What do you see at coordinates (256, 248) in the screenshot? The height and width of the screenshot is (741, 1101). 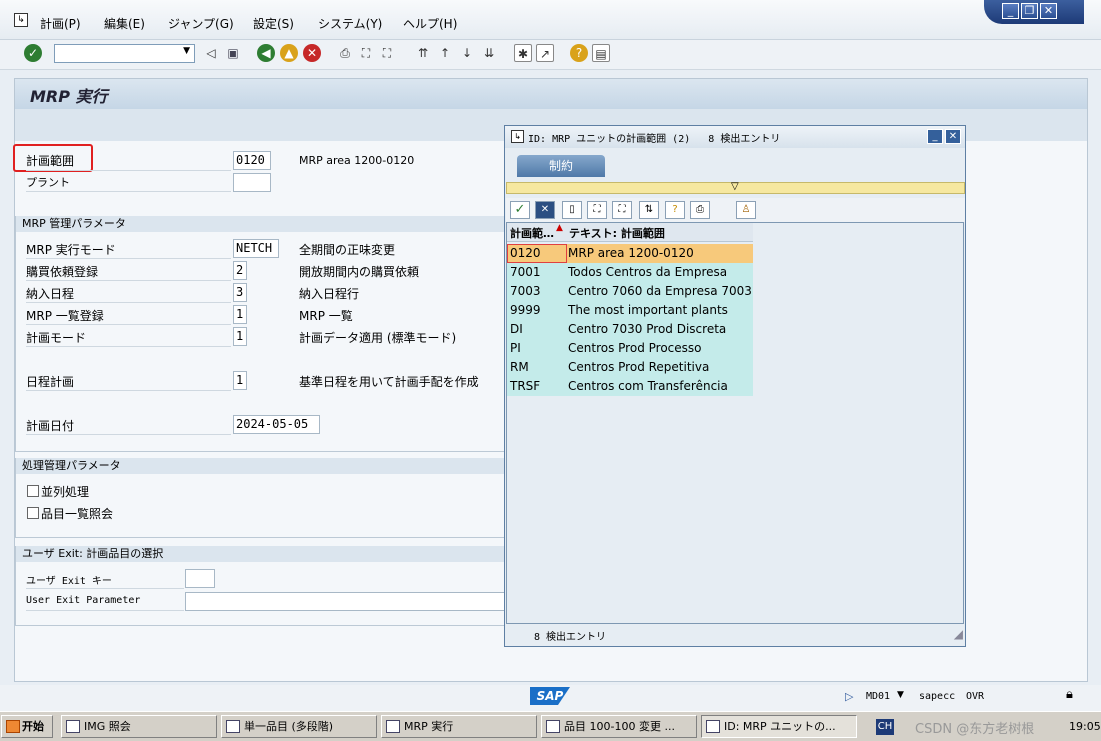 I see `mrp-mode-field: NETCH` at bounding box center [256, 248].